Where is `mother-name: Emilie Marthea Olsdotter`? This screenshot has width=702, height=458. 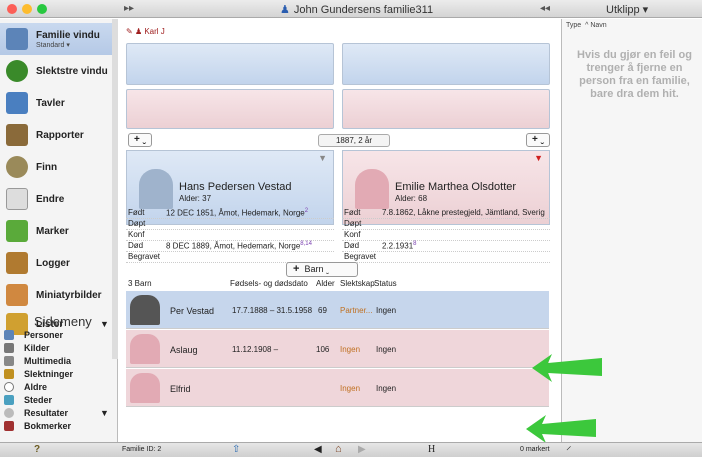
mother-name: Emilie Marthea Olsdotter is located at coordinates (456, 187).